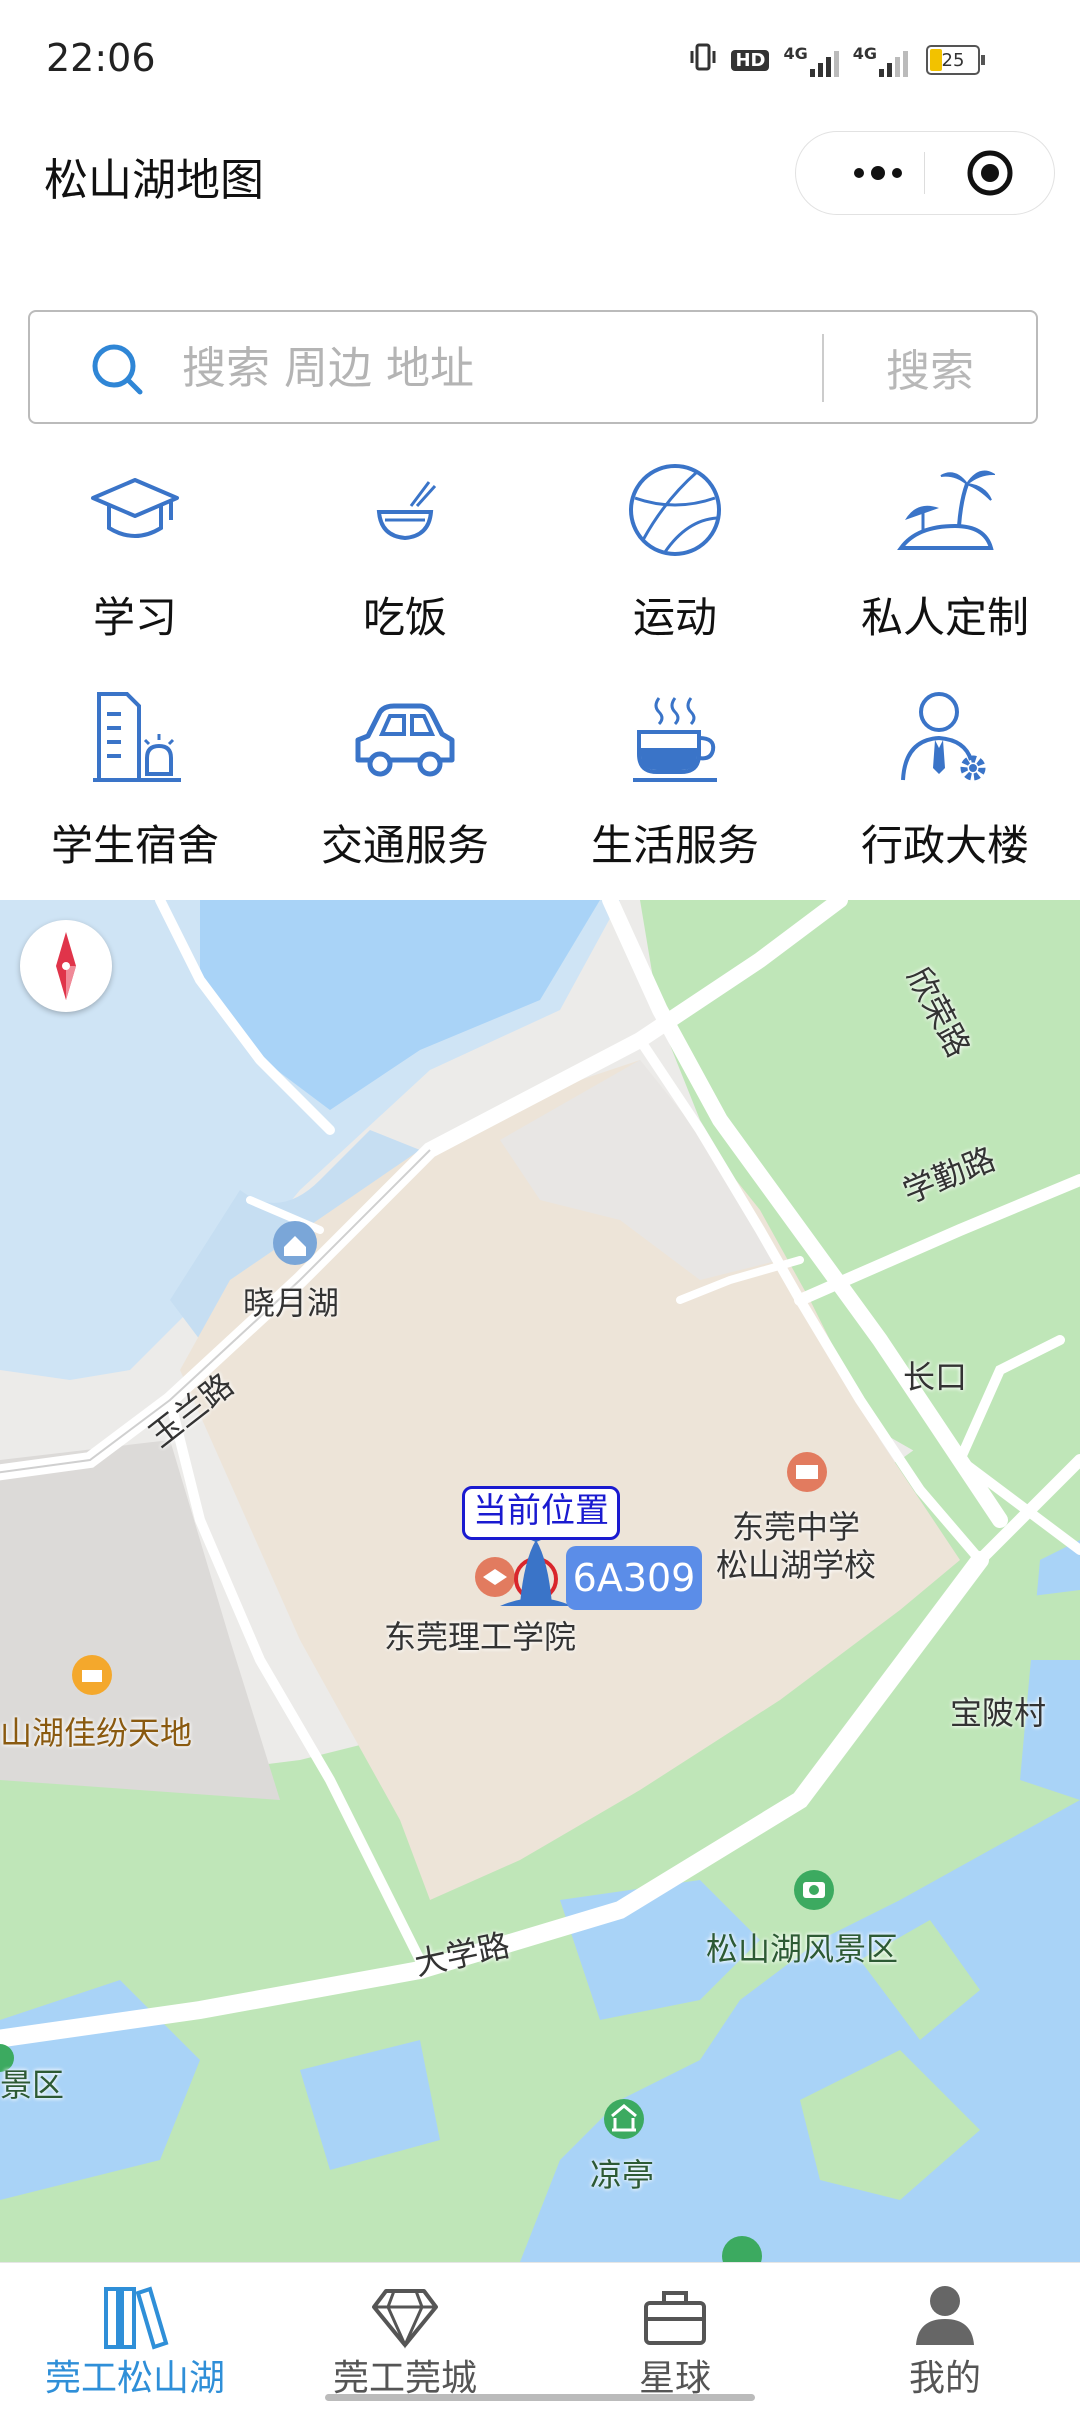 The height and width of the screenshot is (2409, 1080). I want to click on status-icons: HD 4G 4G 25, so click(837, 60).